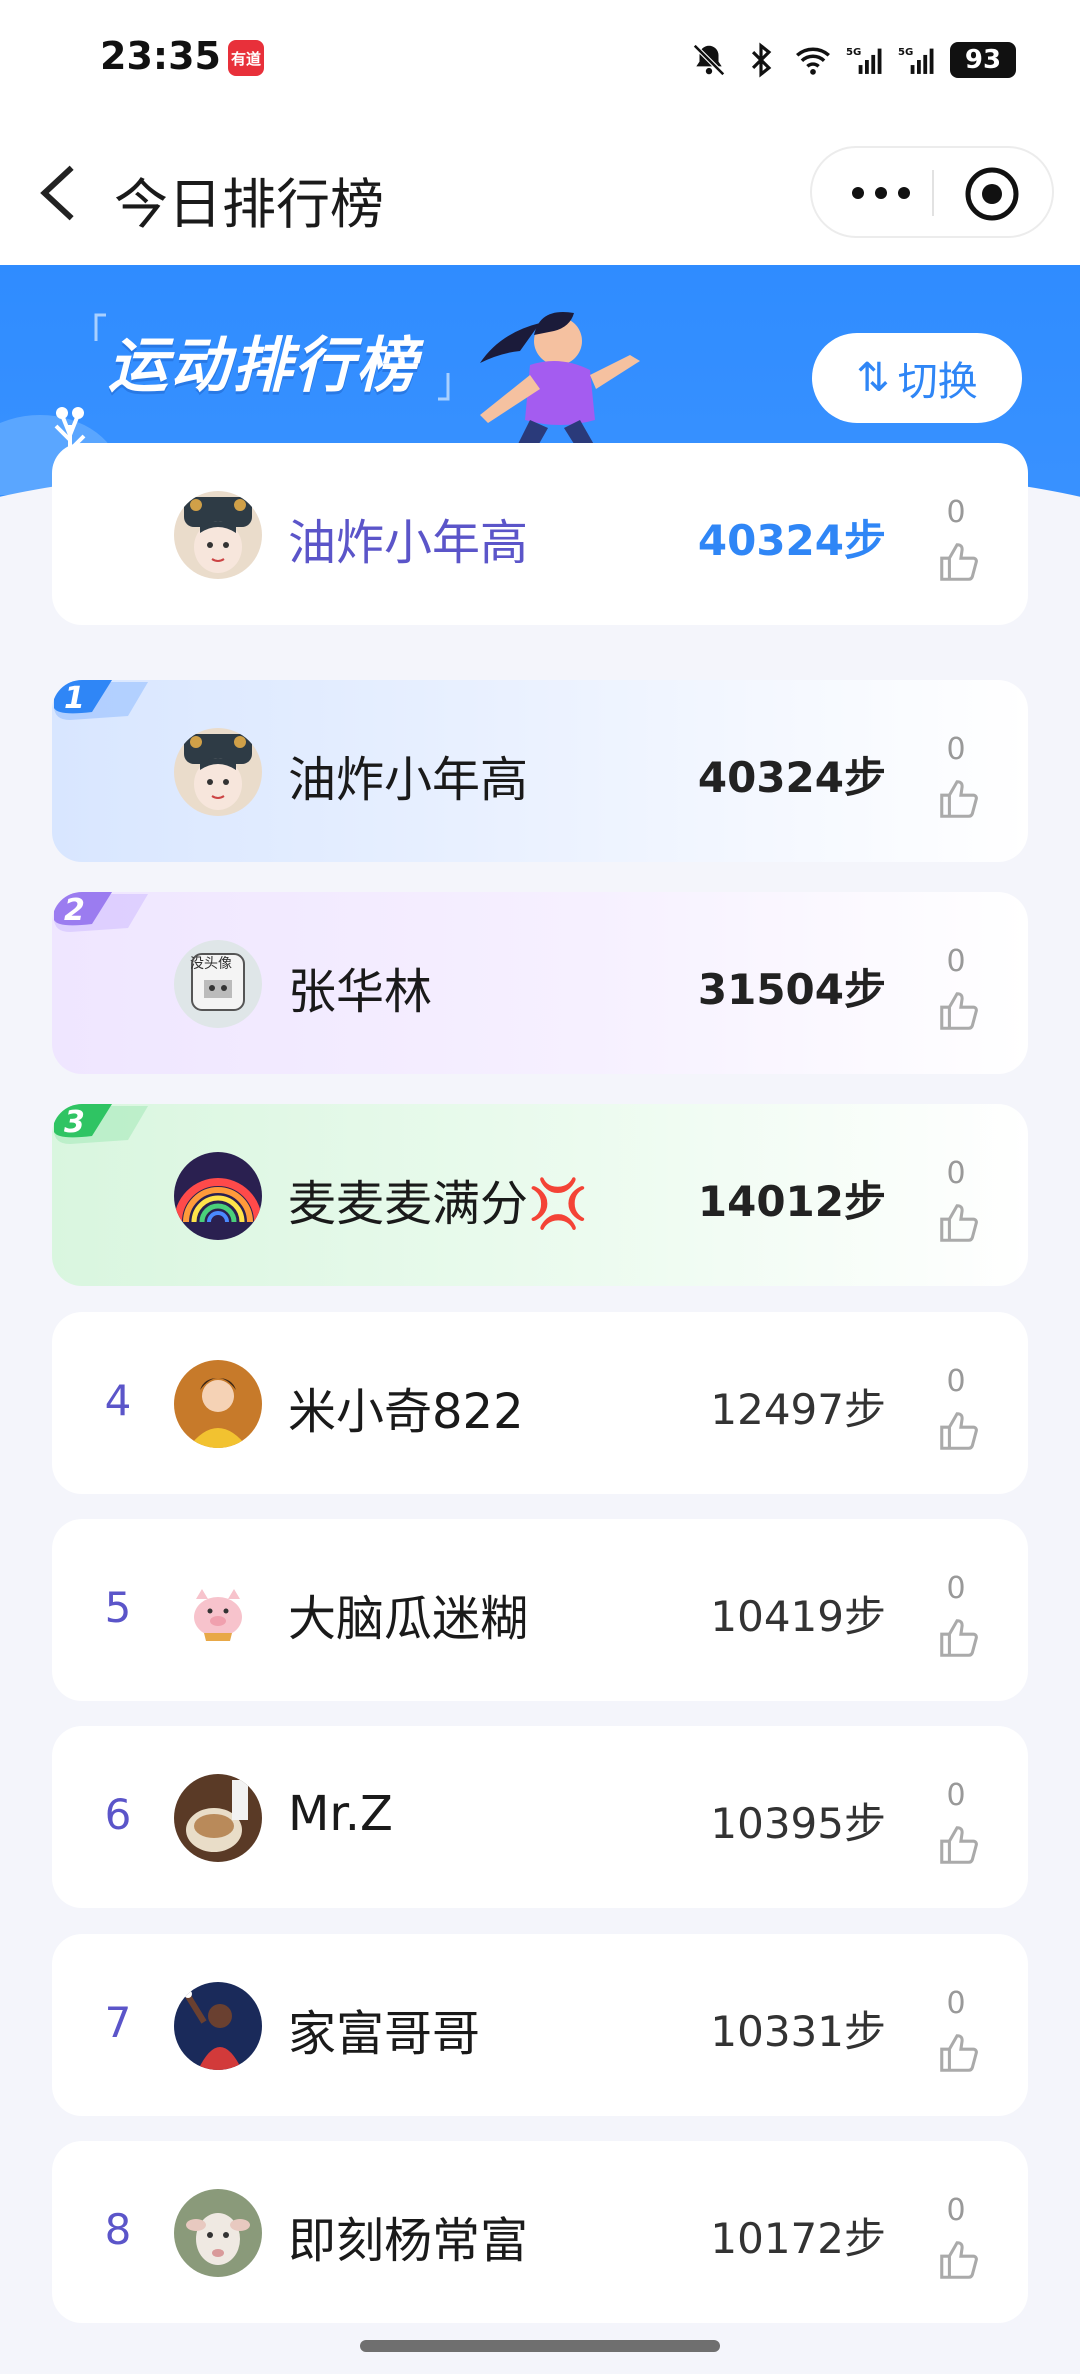 The height and width of the screenshot is (2374, 1080). What do you see at coordinates (540, 1610) in the screenshot?
I see `rank-row: 5 大脑瓜迷糊 10419步 0` at bounding box center [540, 1610].